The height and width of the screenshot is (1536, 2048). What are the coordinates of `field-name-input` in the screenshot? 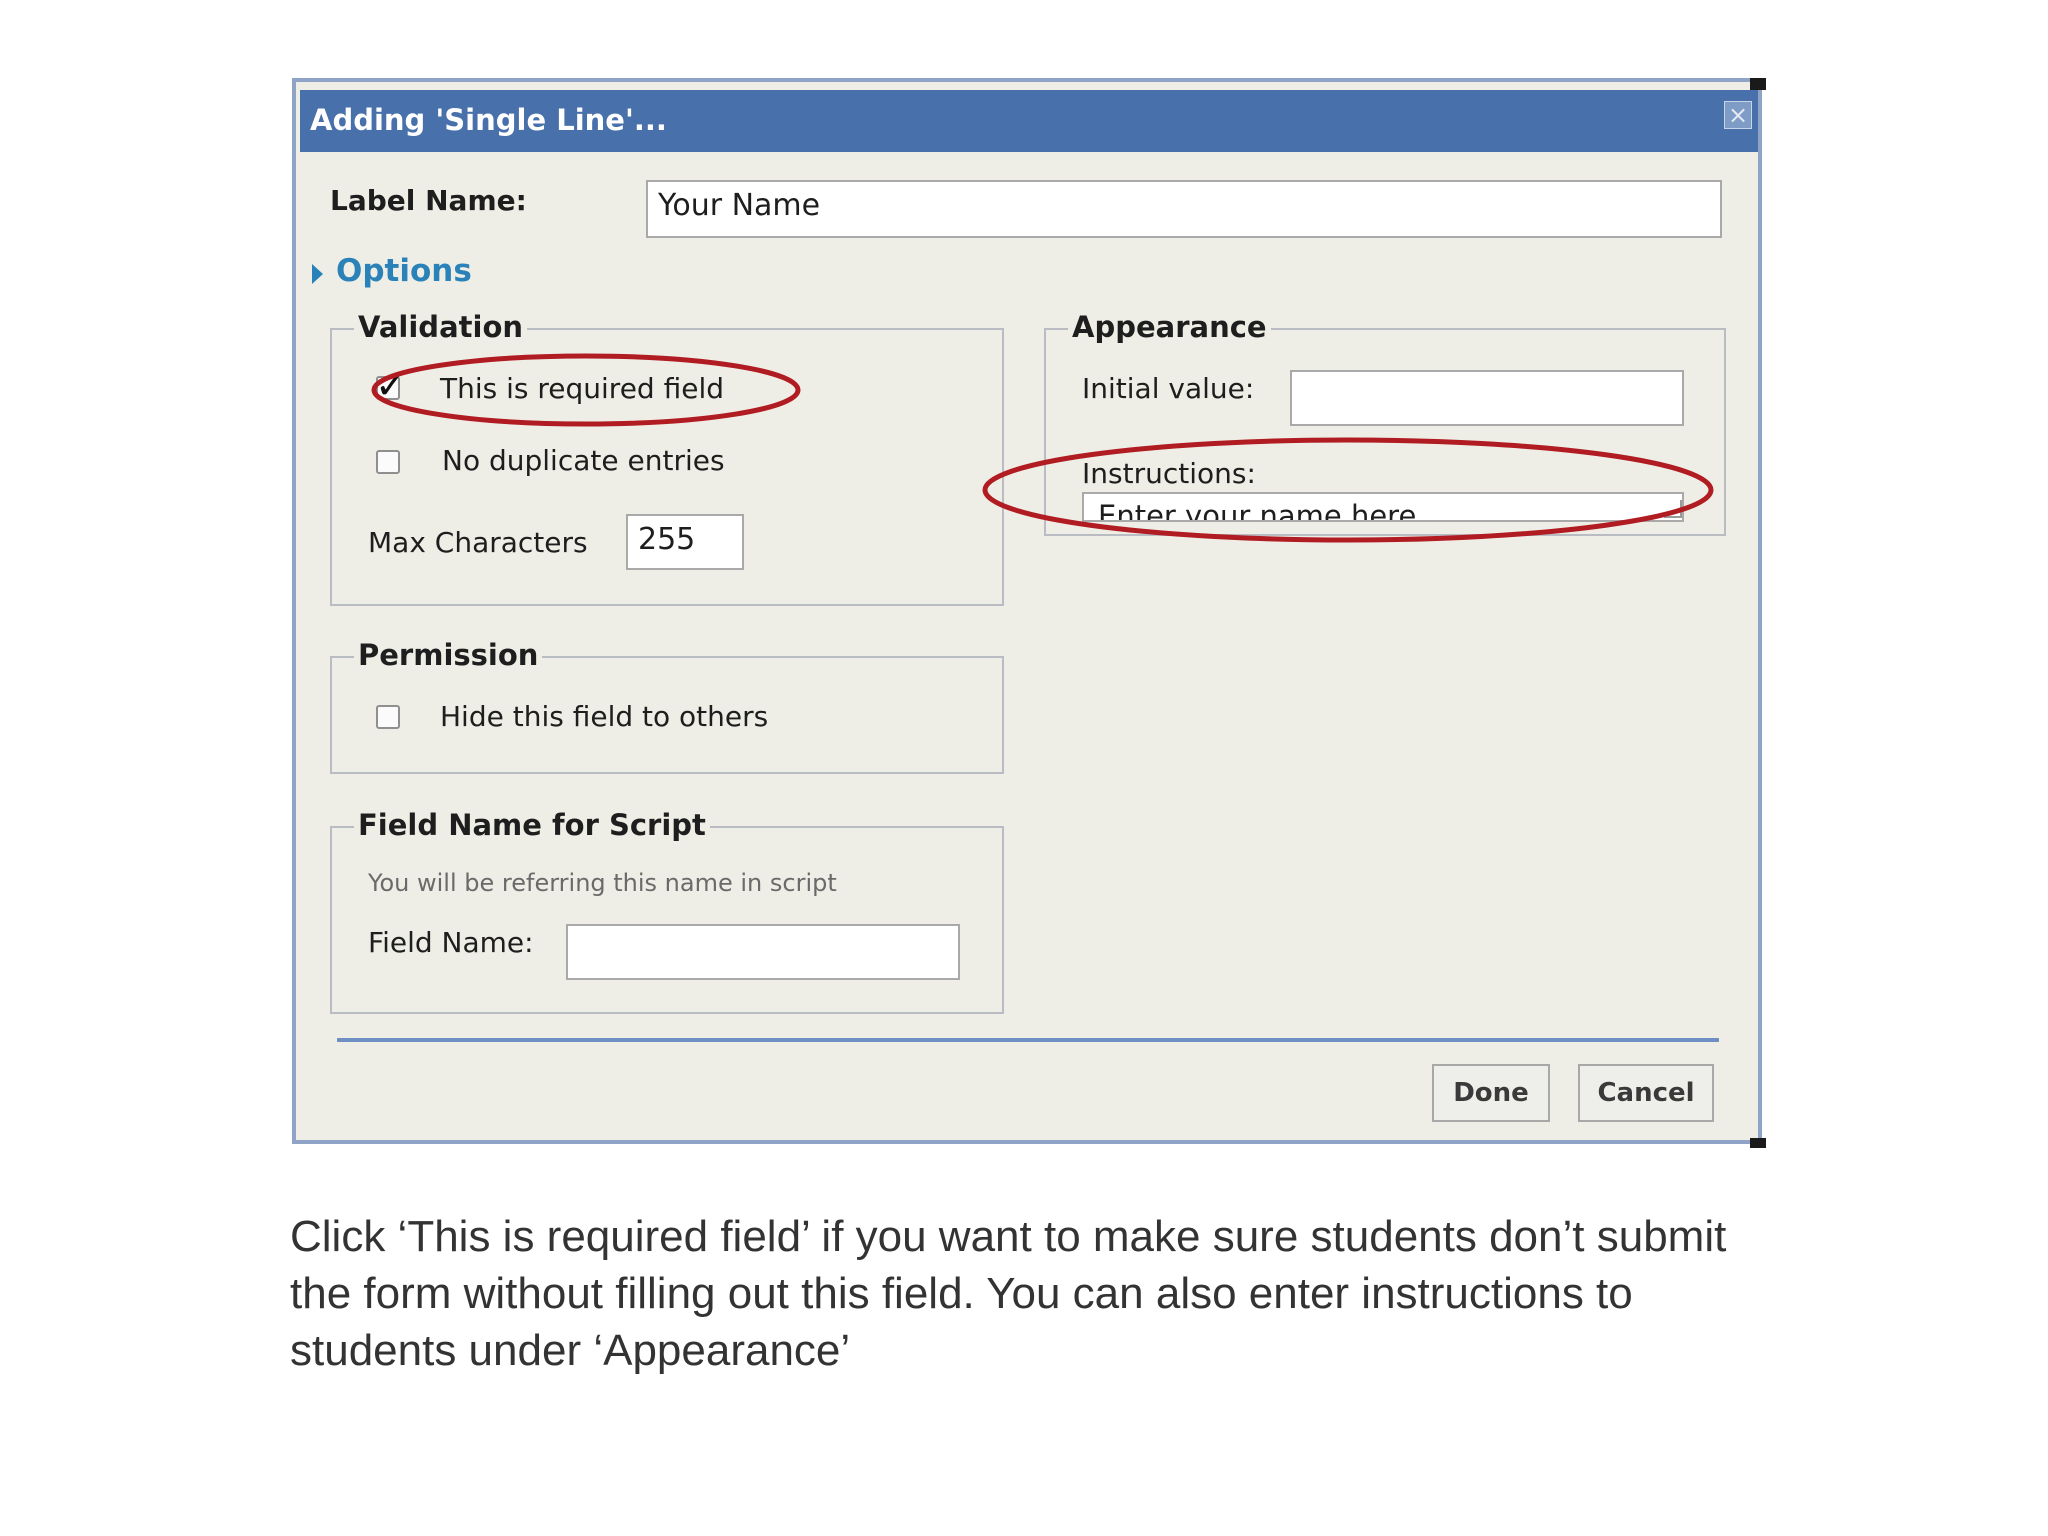 It's located at (763, 952).